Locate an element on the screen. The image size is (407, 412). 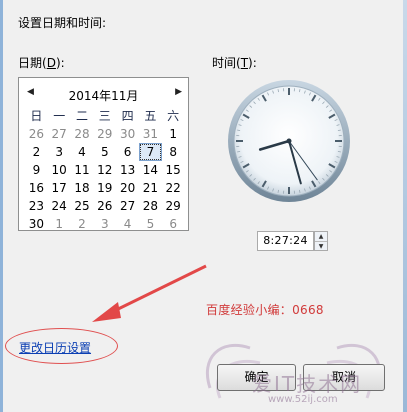
weekday-label: 日 is located at coordinates (36, 116).